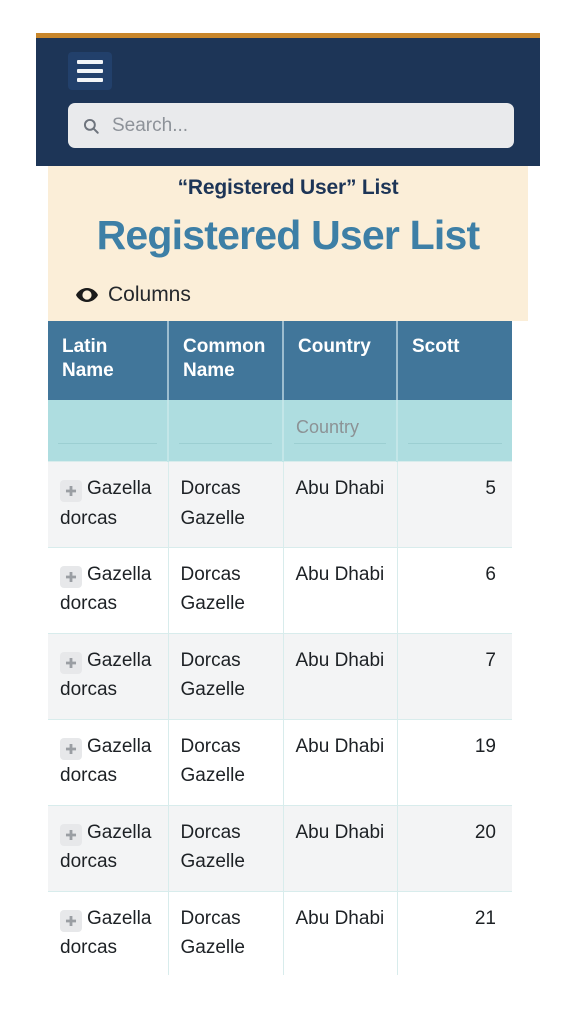 The image size is (576, 1024). What do you see at coordinates (454, 762) in the screenshot?
I see `cell-scott: 19` at bounding box center [454, 762].